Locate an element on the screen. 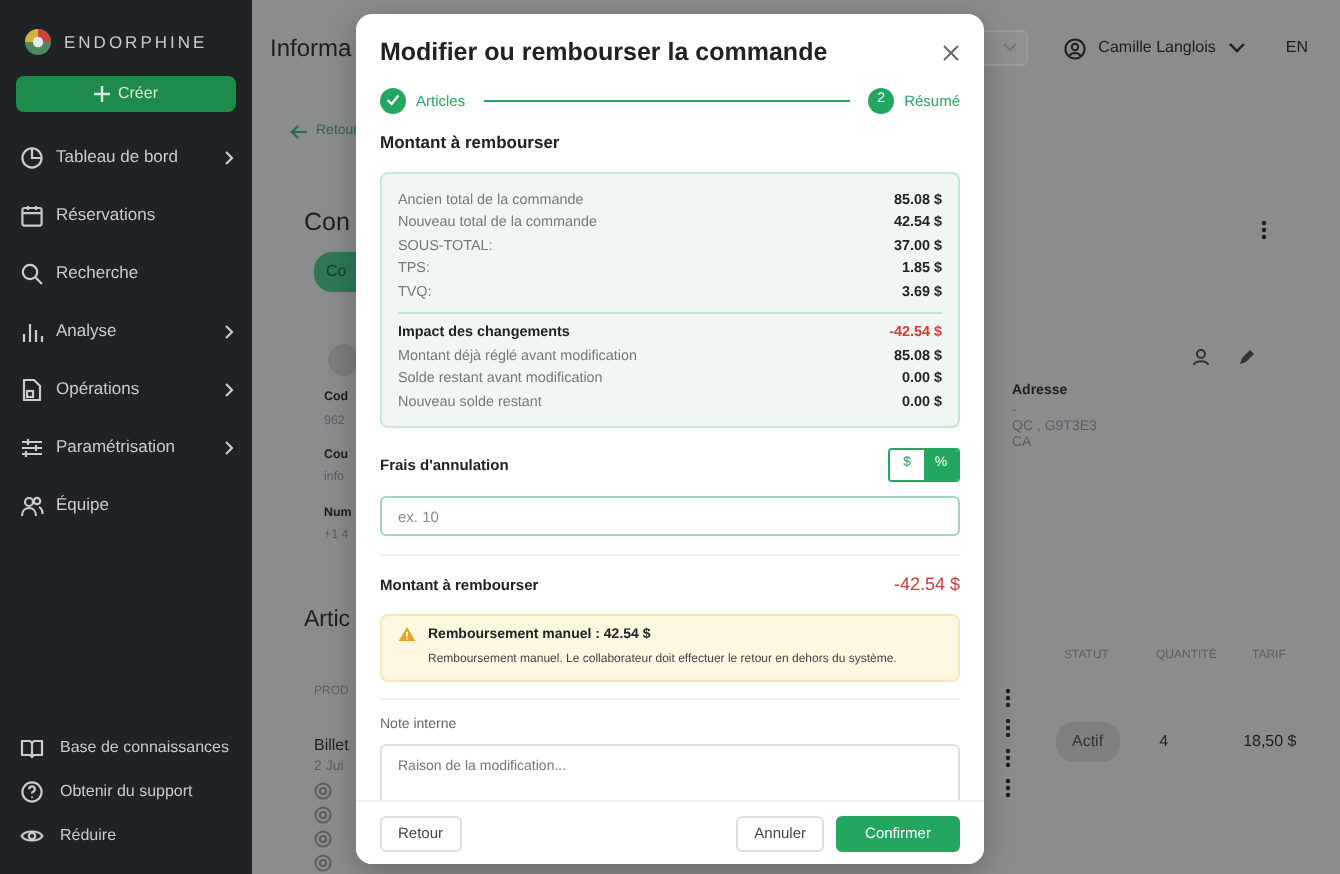 This screenshot has width=1340, height=874. check-icon is located at coordinates (393, 100).